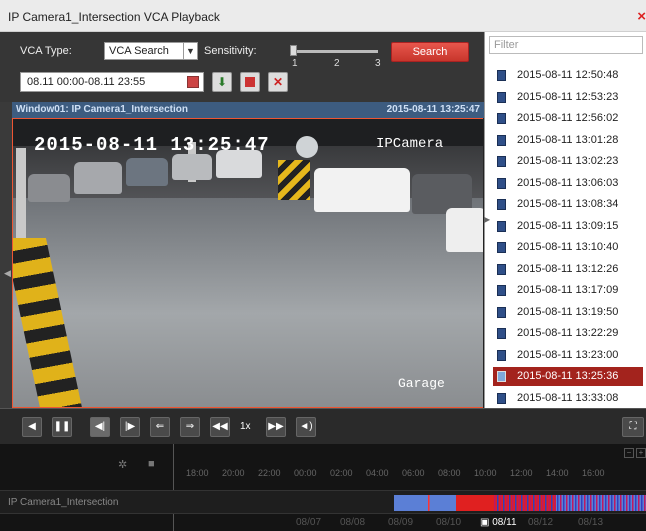 This screenshot has width=646, height=531. I want to click on collapse-right-icon: ▶, so click(487, 222).